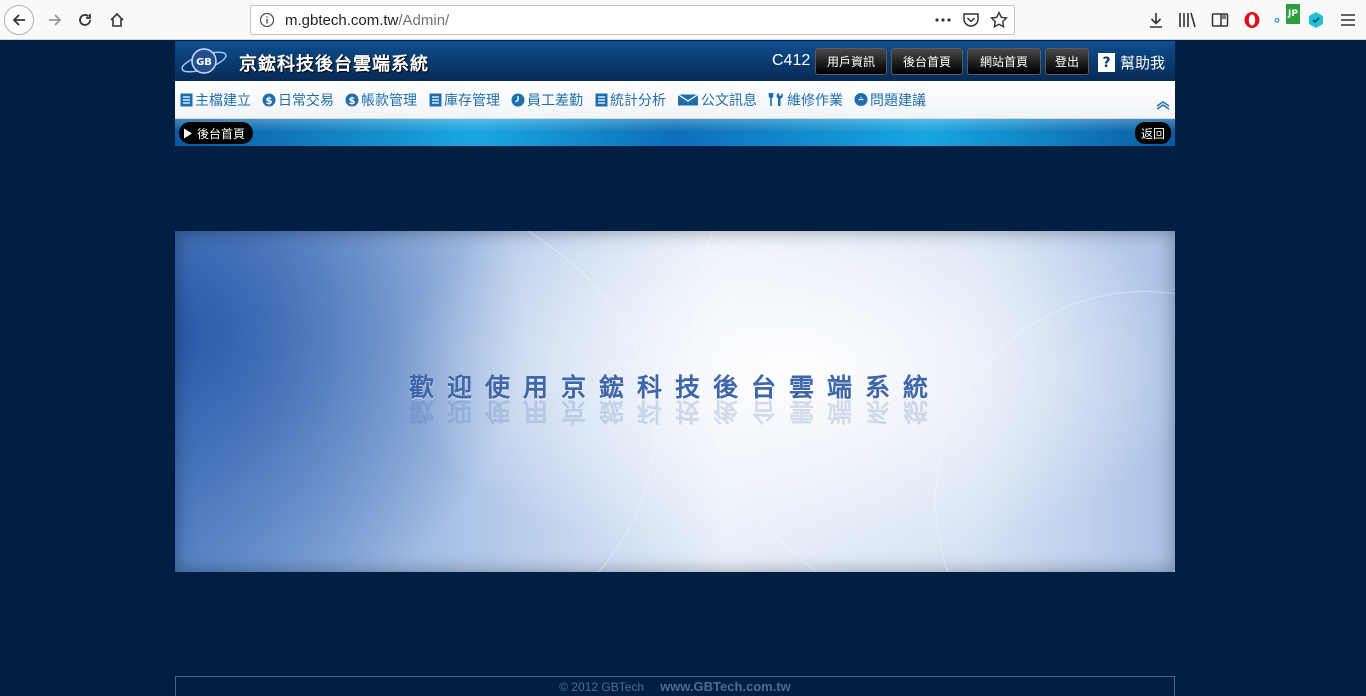 Image resolution: width=1366 pixels, height=696 pixels. I want to click on menu-label: 維修作業, so click(815, 100).